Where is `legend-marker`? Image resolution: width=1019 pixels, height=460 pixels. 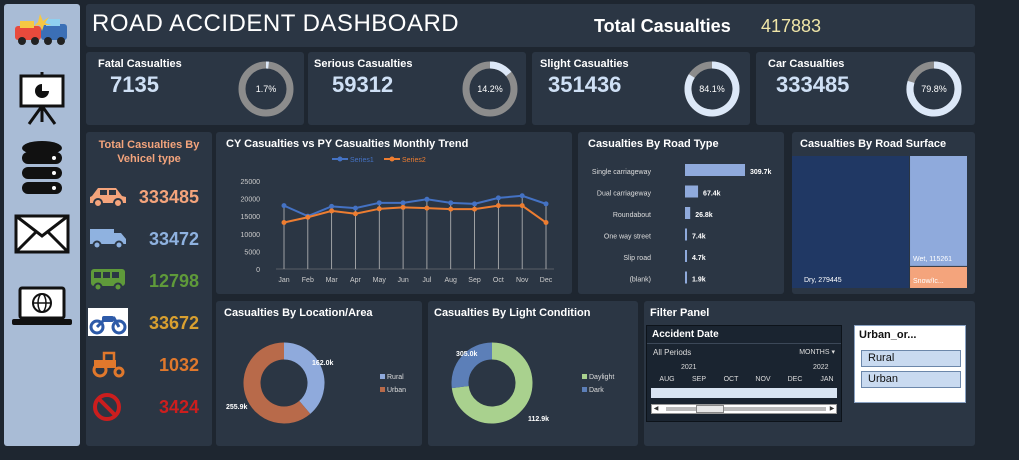
legend-marker is located at coordinates (340, 159).